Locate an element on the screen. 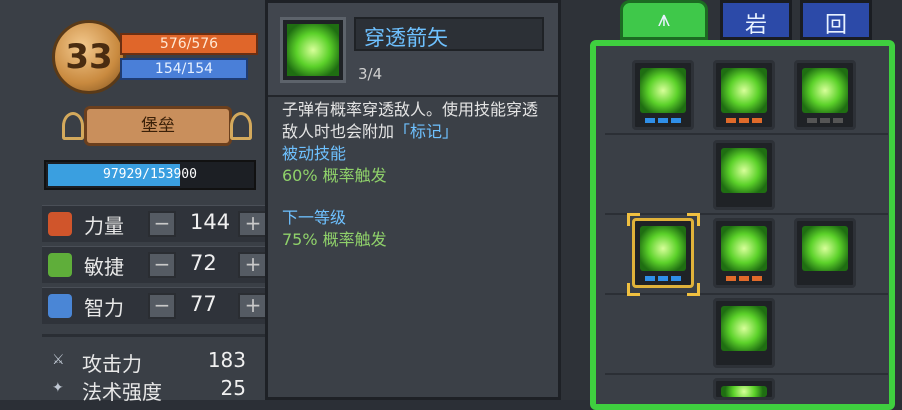 This screenshot has height=410, width=902. skill-tab-bar: ⩚ 岩 回 is located at coordinates (736, 20).